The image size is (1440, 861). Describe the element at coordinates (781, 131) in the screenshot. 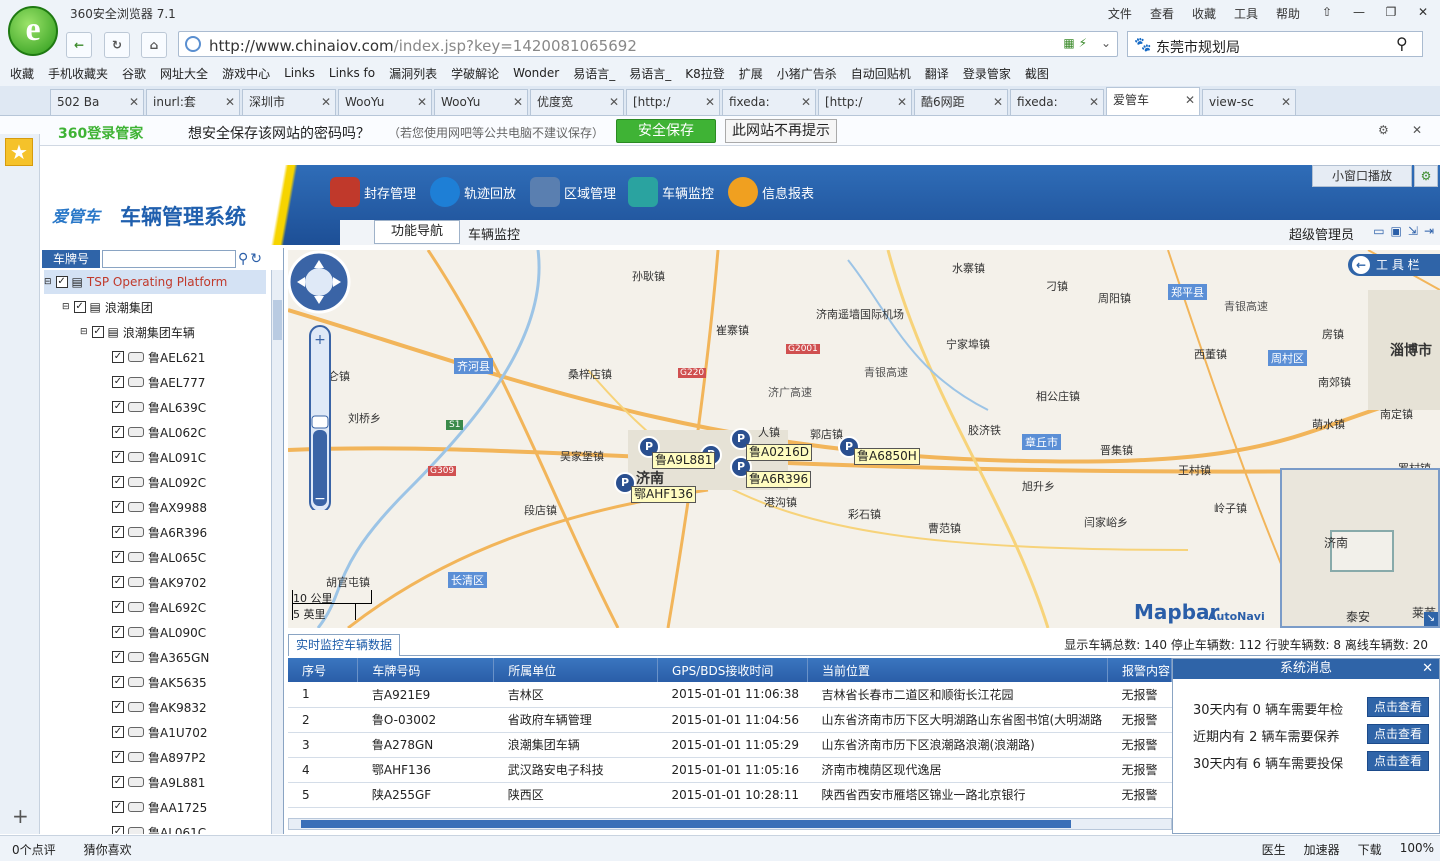

I see `never-prompt-button: 此网站不再提示` at that location.